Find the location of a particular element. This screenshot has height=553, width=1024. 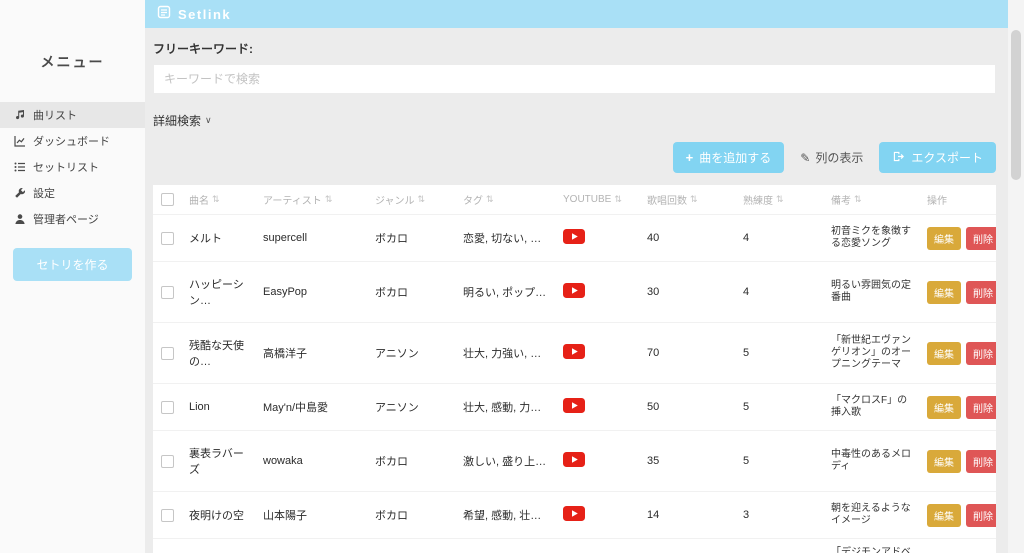

skill-cell: 3 is located at coordinates (746, 515).